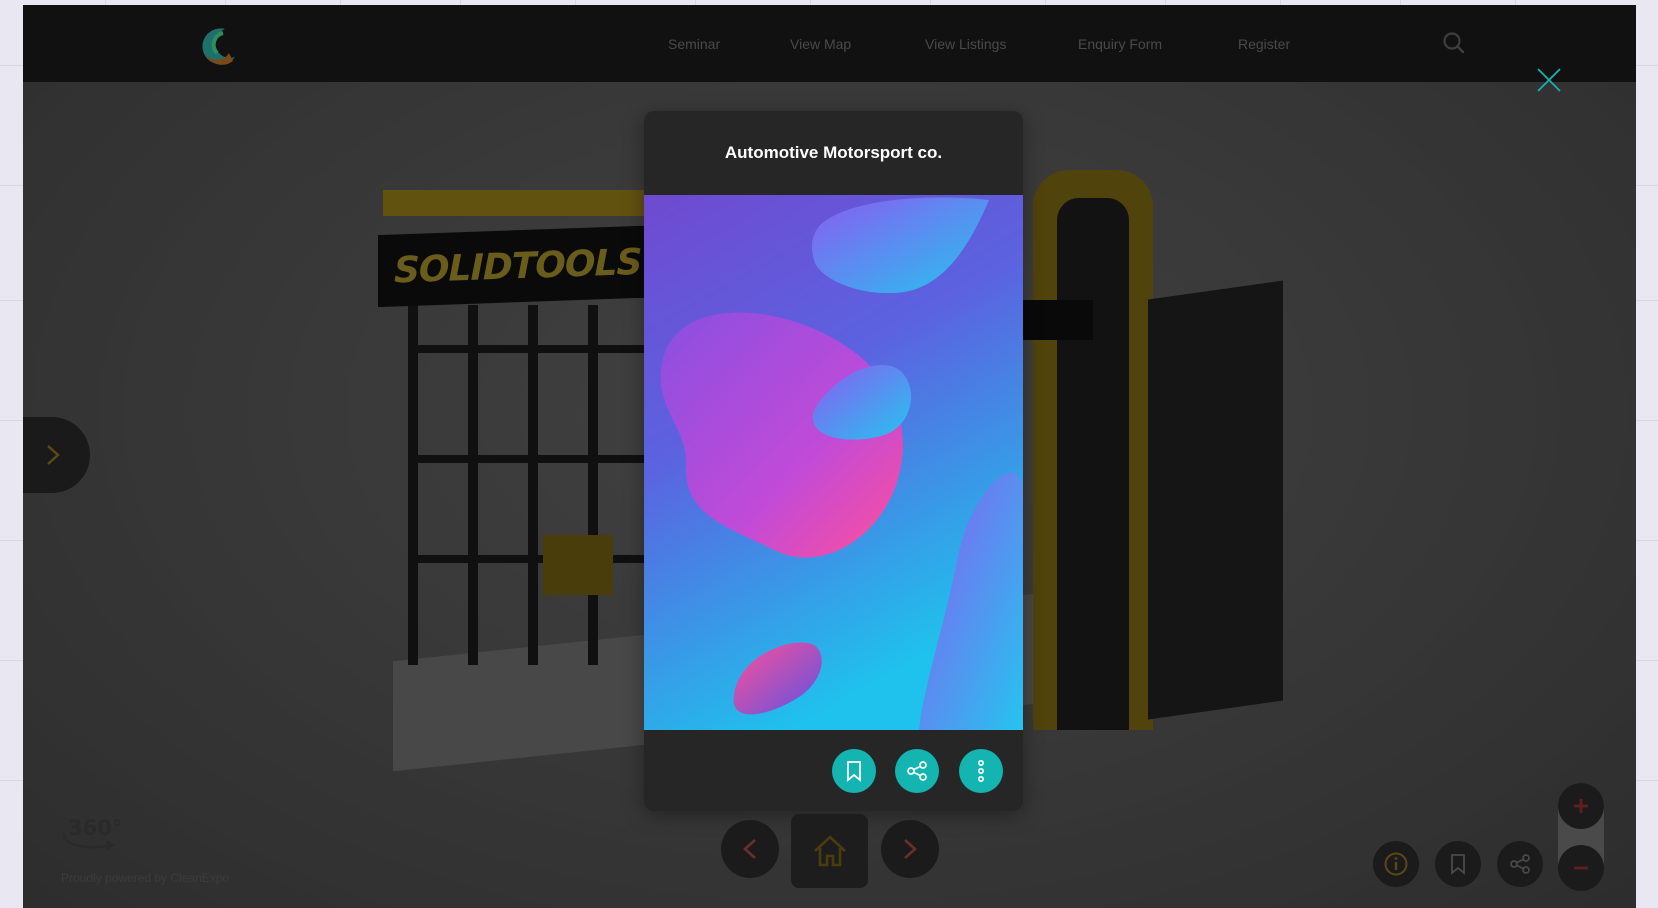 The image size is (1658, 908). I want to click on close-icon, so click(1549, 80).